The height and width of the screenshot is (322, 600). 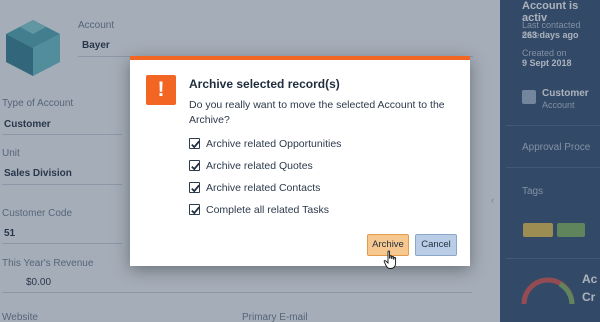 I want to click on option-label: Archive related Contacts, so click(x=263, y=187).